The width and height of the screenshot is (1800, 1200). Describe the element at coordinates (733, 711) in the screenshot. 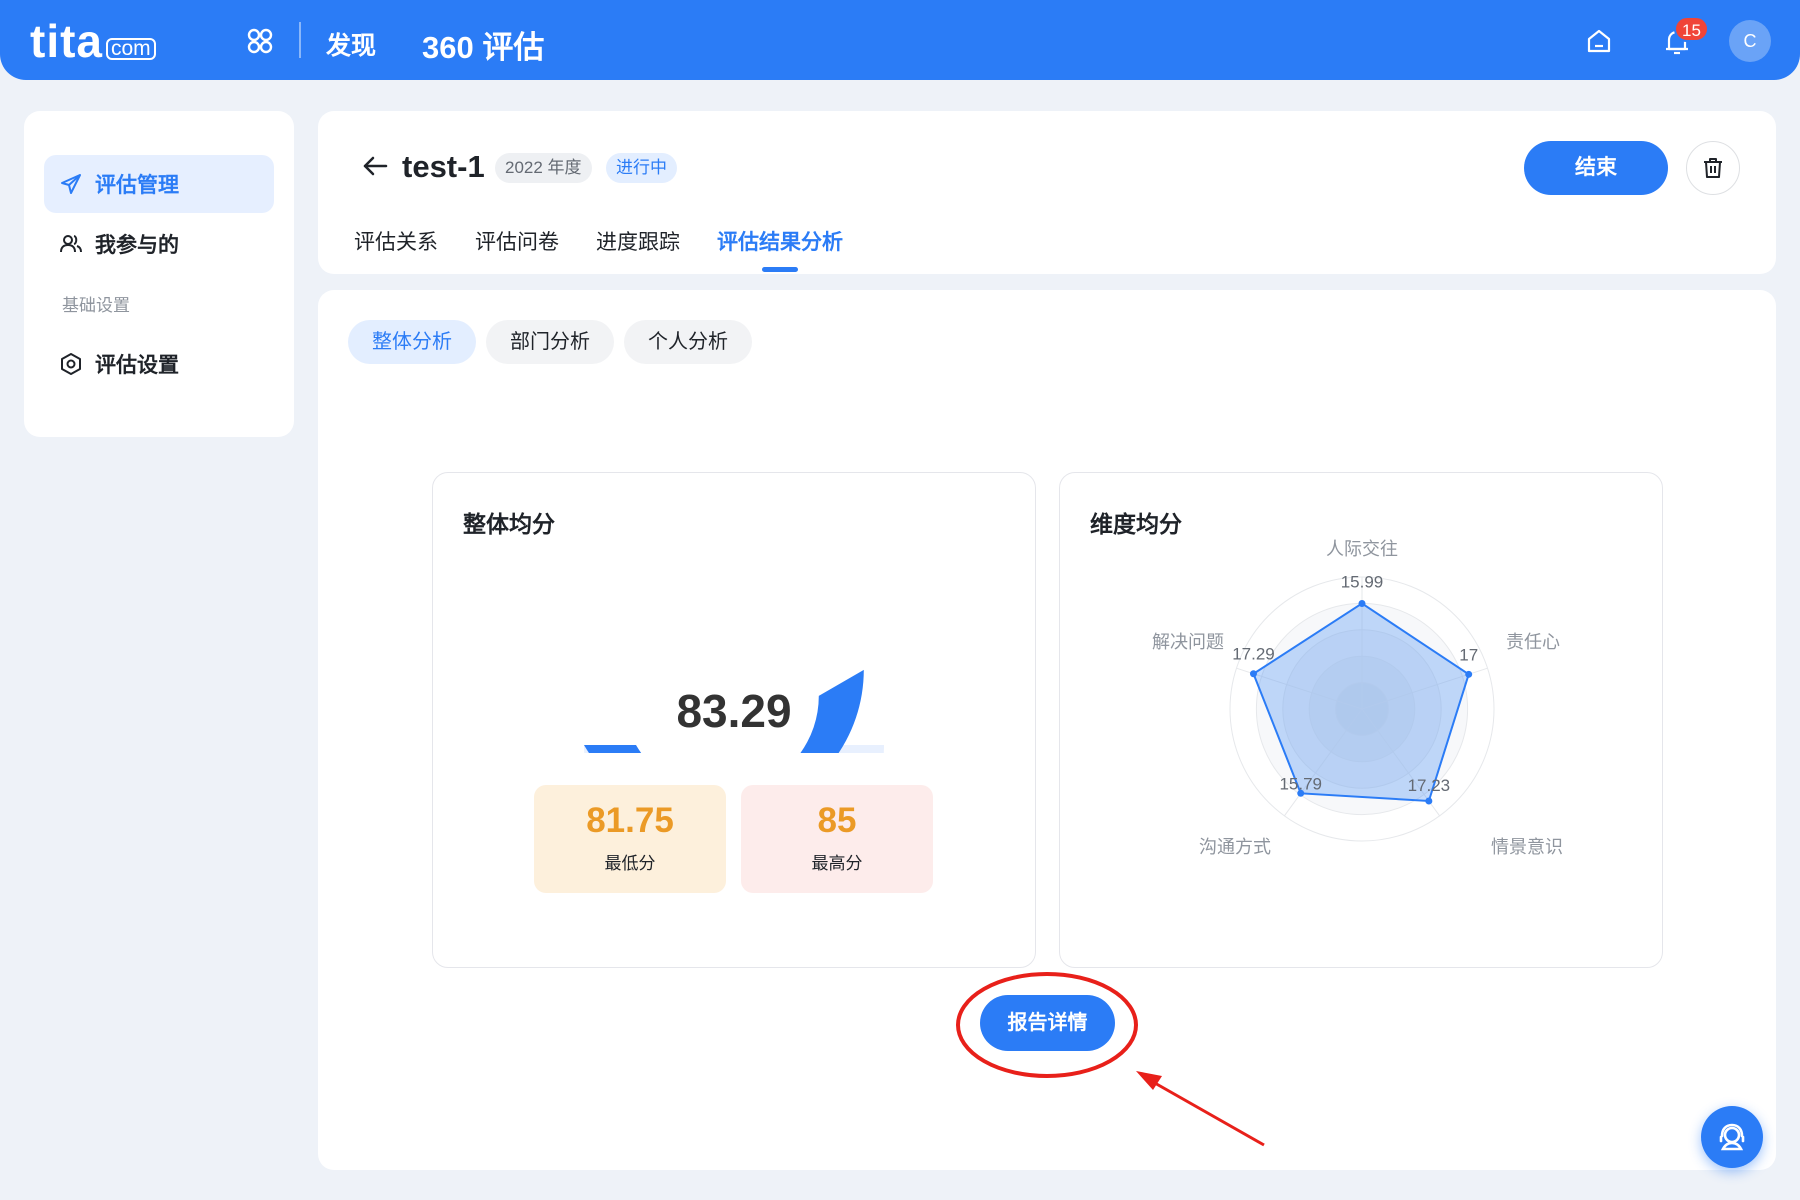

I see `gauge-score-value: 83.29` at that location.